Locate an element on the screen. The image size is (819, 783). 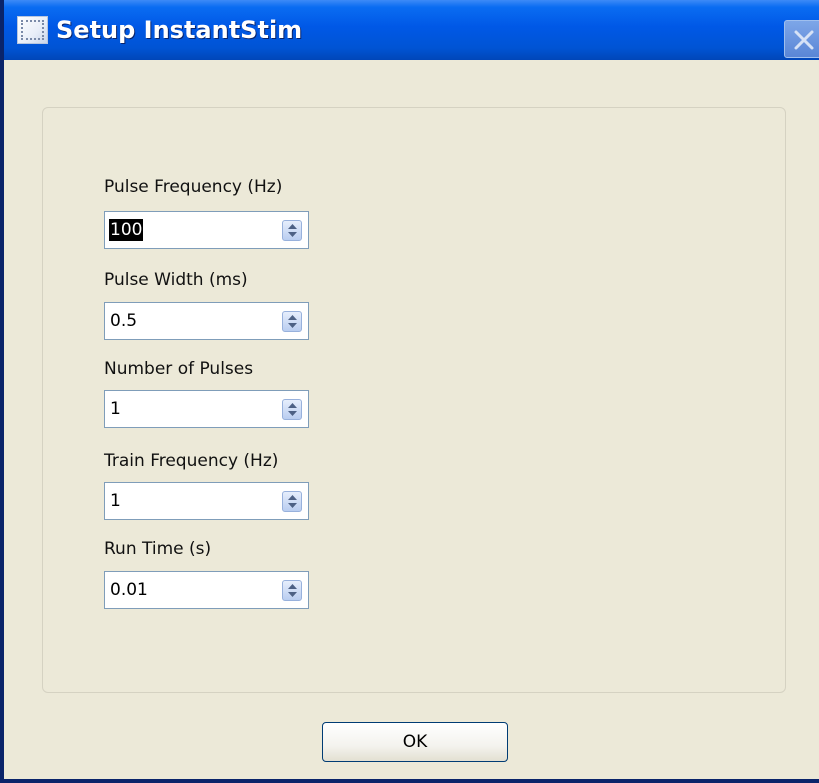
train-frequency-label: Train Frequency (Hz) is located at coordinates (191, 461).